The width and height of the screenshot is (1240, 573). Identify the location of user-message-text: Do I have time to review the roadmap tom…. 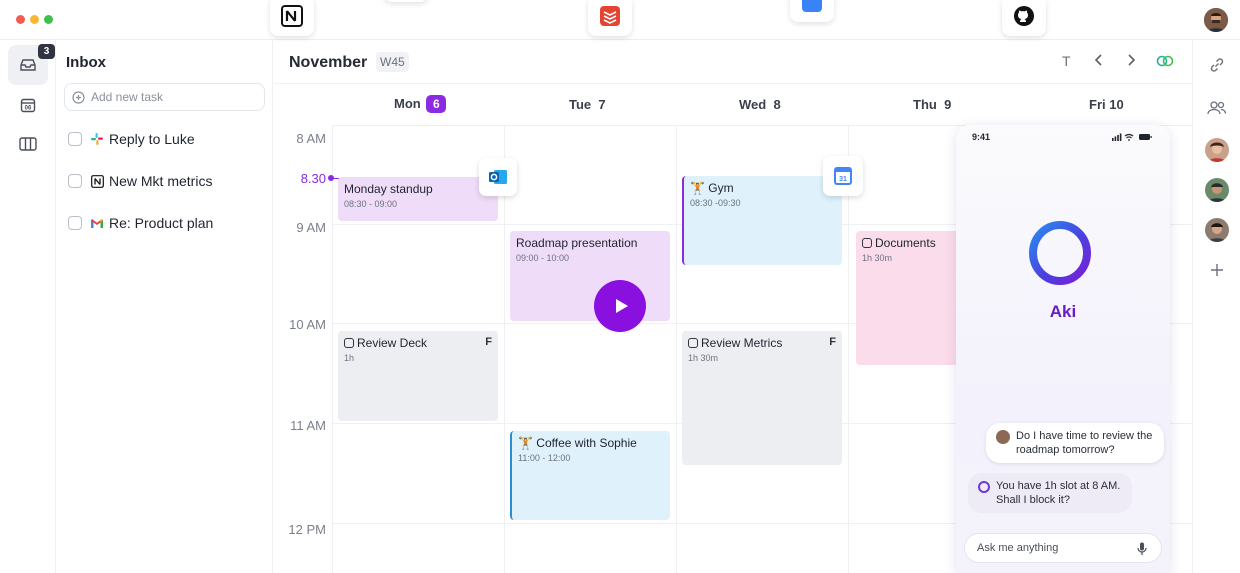
(1084, 443).